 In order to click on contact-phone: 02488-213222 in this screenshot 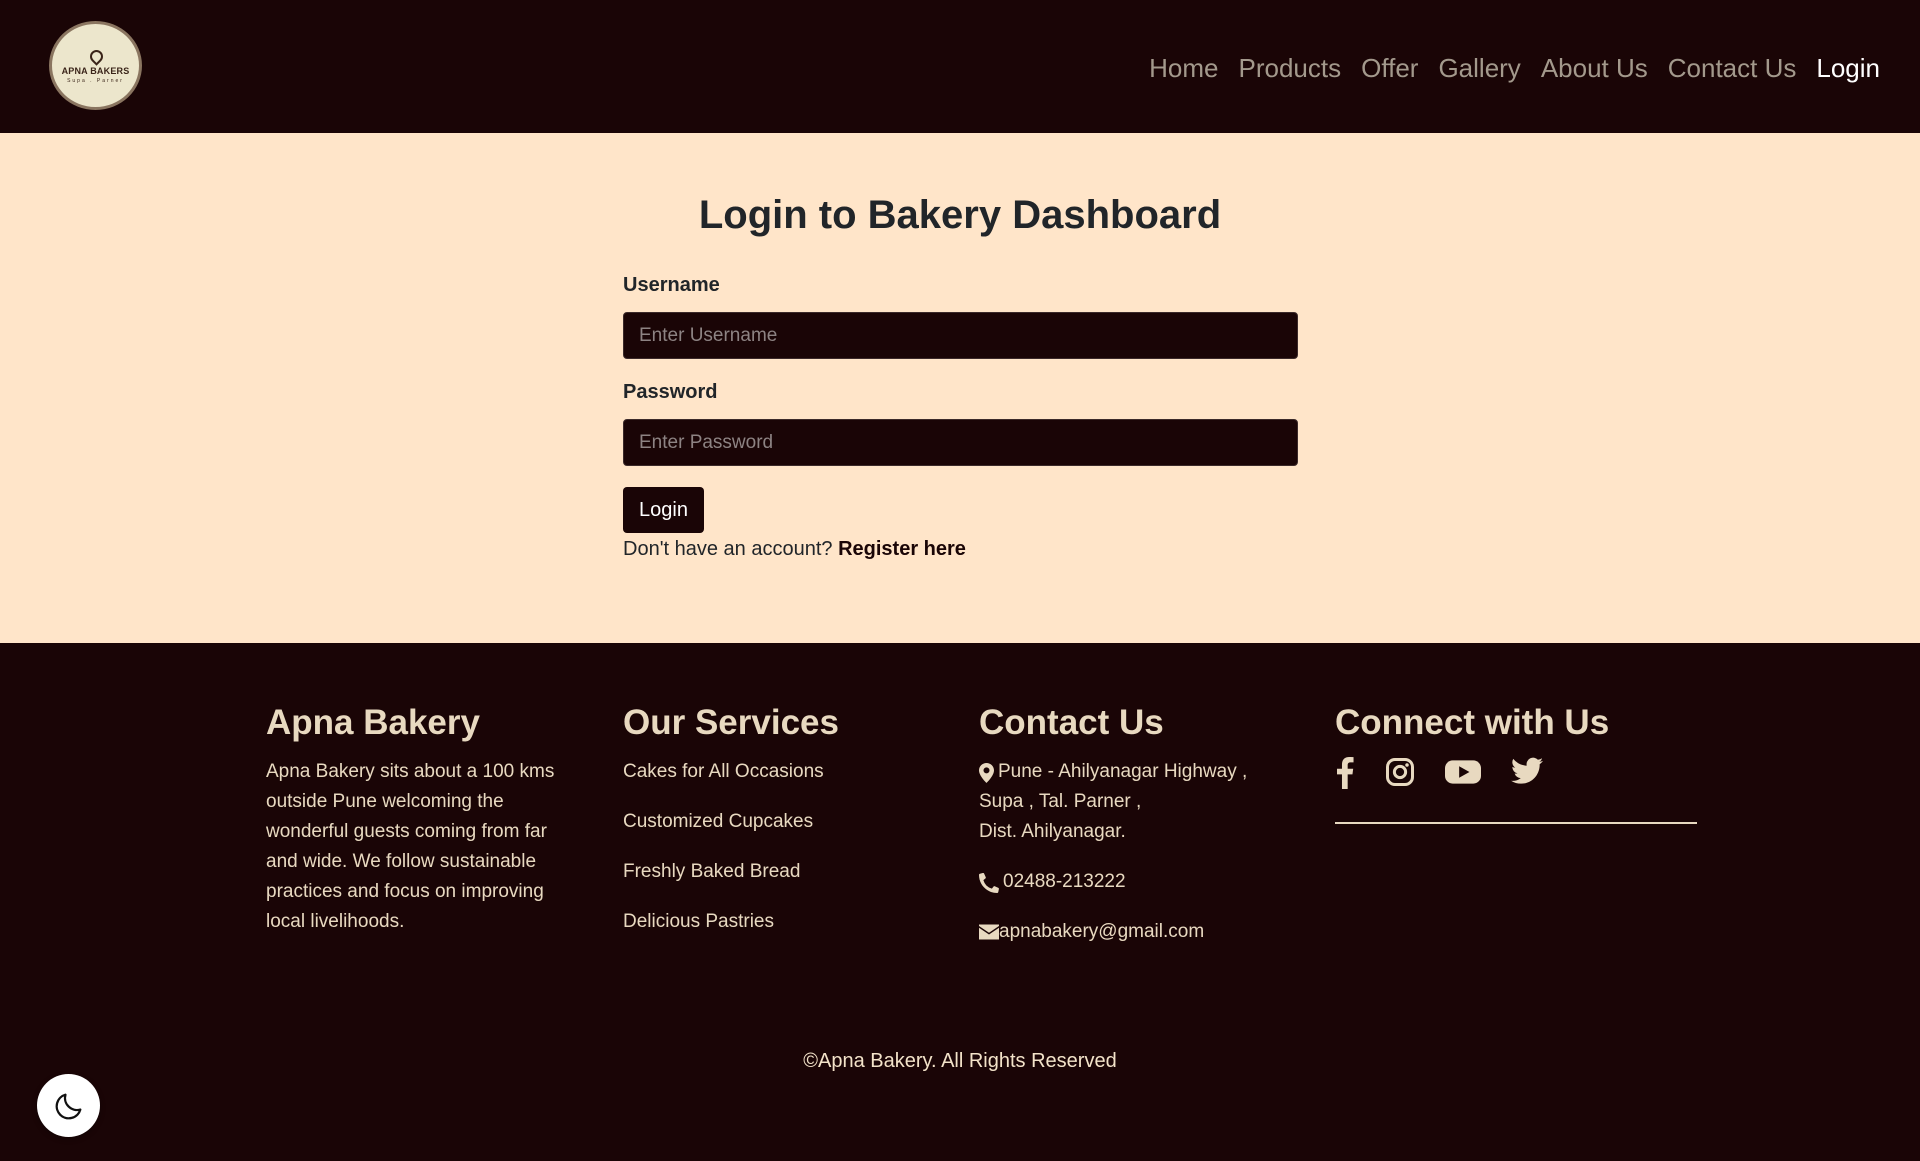, I will do `click(1134, 882)`.